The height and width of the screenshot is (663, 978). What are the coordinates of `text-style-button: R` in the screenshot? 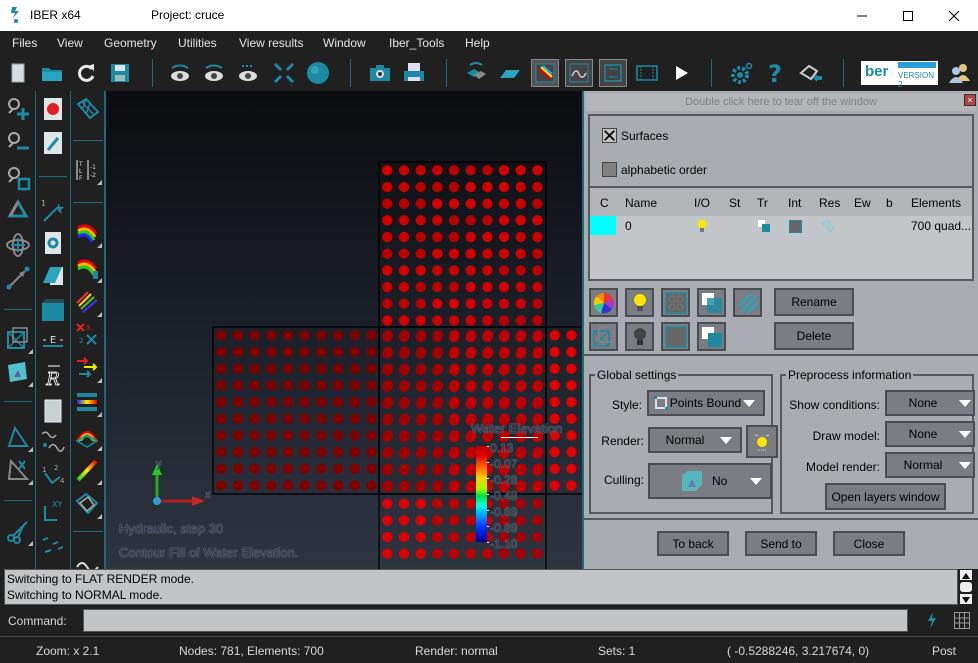 It's located at (53, 376).